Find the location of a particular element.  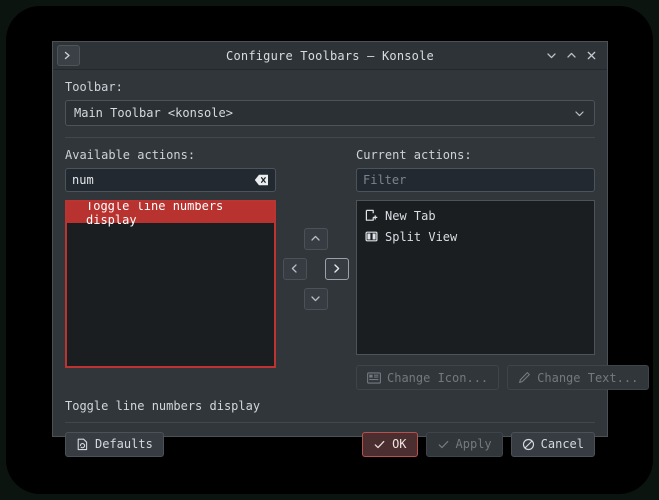

remove-action-button is located at coordinates (294, 269).